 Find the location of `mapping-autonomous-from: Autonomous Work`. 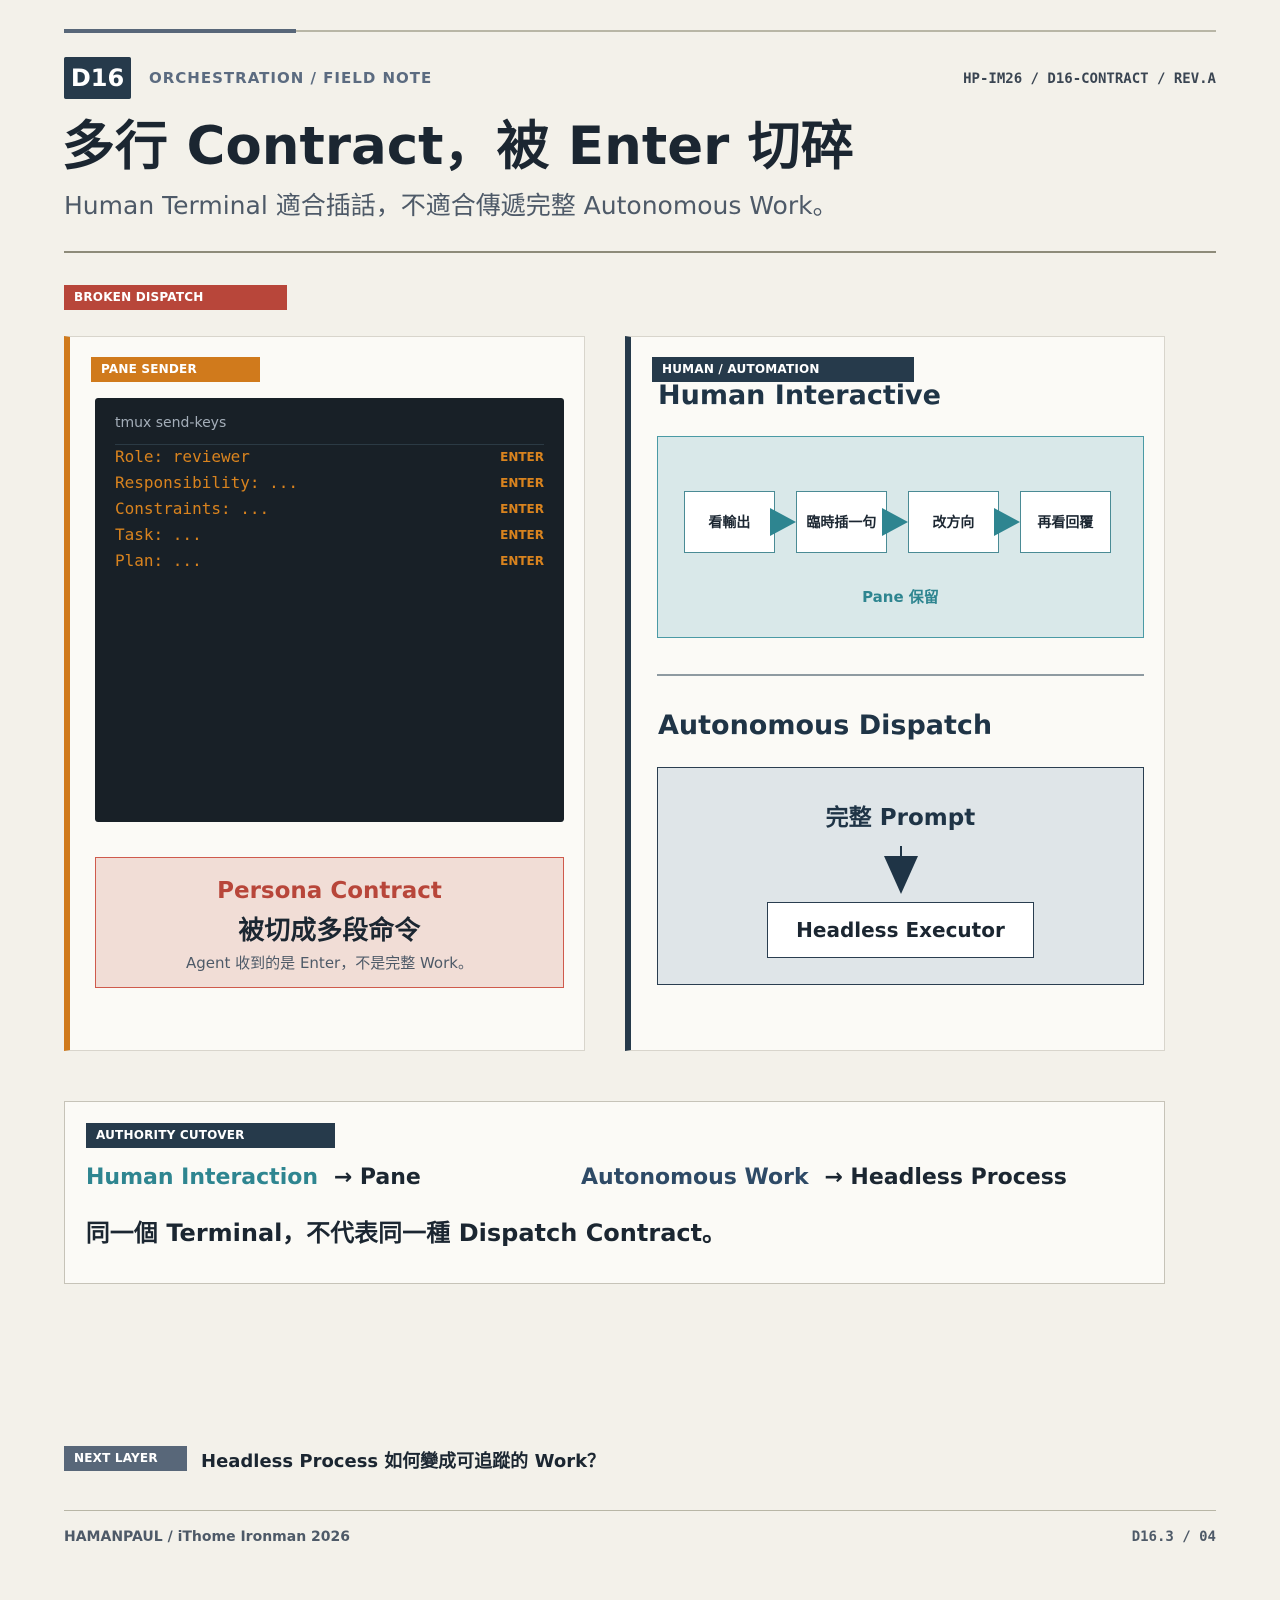

mapping-autonomous-from: Autonomous Work is located at coordinates (695, 1177).